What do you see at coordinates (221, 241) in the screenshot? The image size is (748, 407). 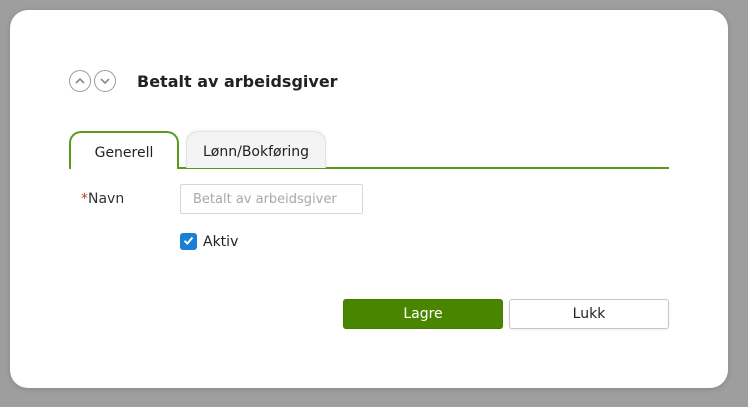 I see `active-label: Aktiv` at bounding box center [221, 241].